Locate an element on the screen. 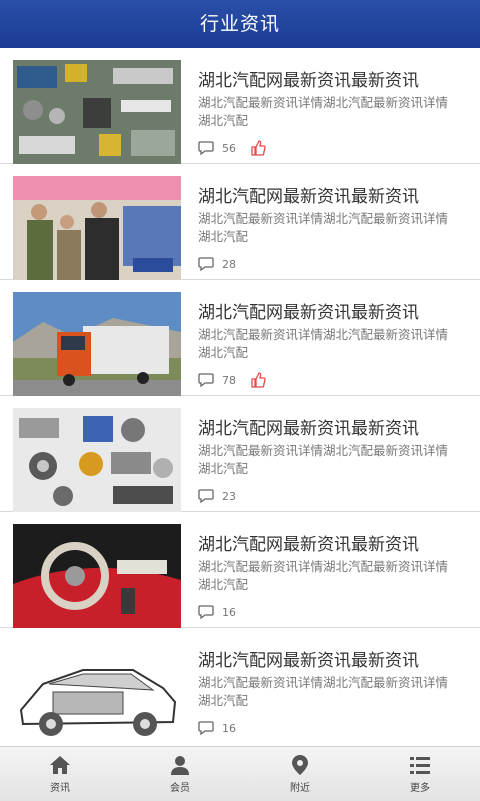  article-meta: 78 is located at coordinates (232, 380).